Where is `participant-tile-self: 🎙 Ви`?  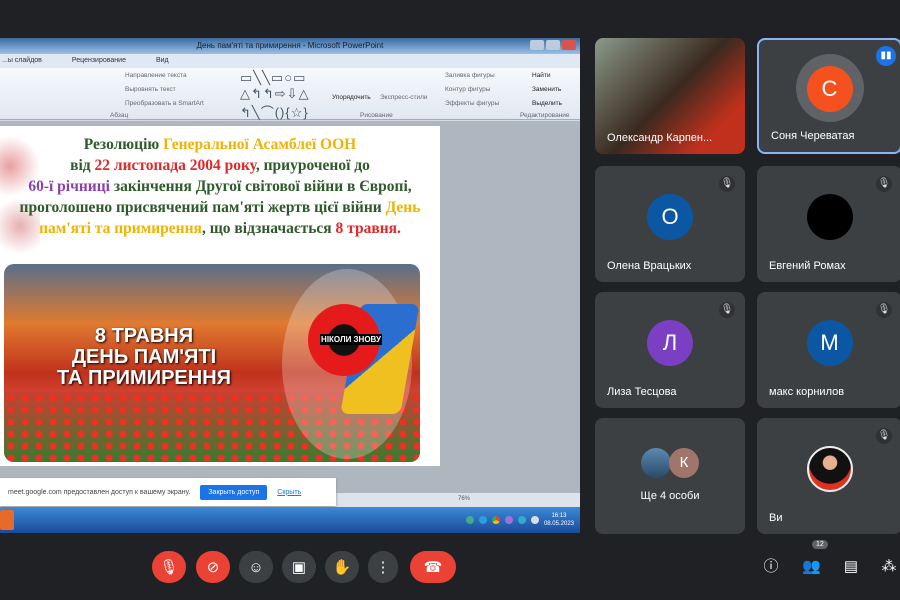 participant-tile-self: 🎙 Ви is located at coordinates (828, 476).